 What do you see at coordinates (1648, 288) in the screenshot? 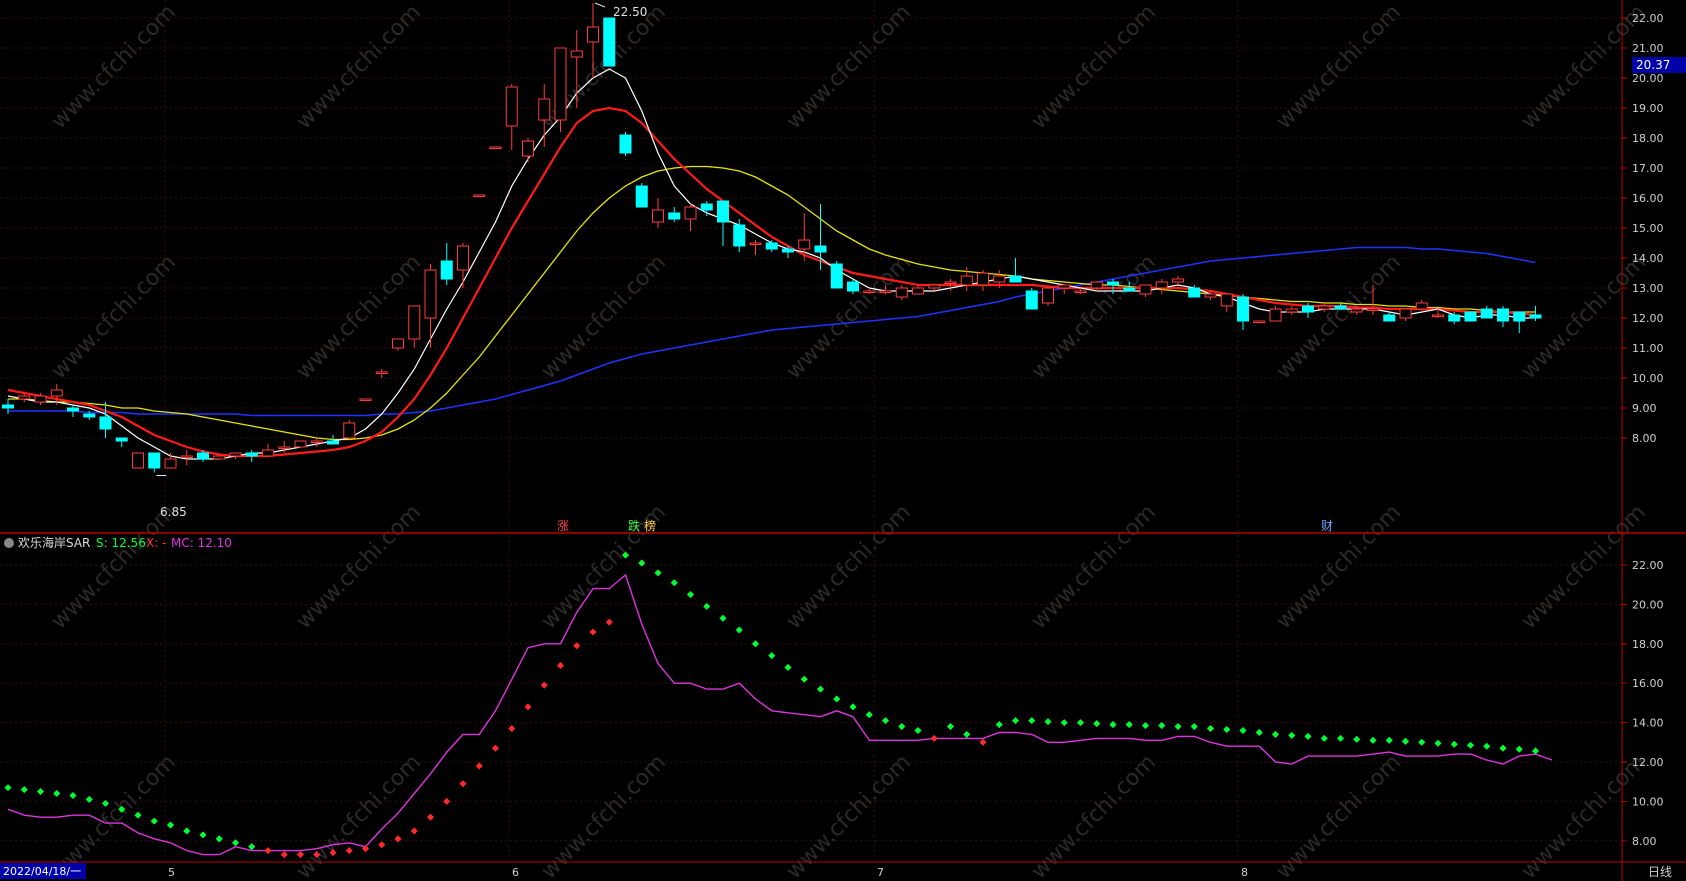
I see `y-tick-label: 13.00` at bounding box center [1648, 288].